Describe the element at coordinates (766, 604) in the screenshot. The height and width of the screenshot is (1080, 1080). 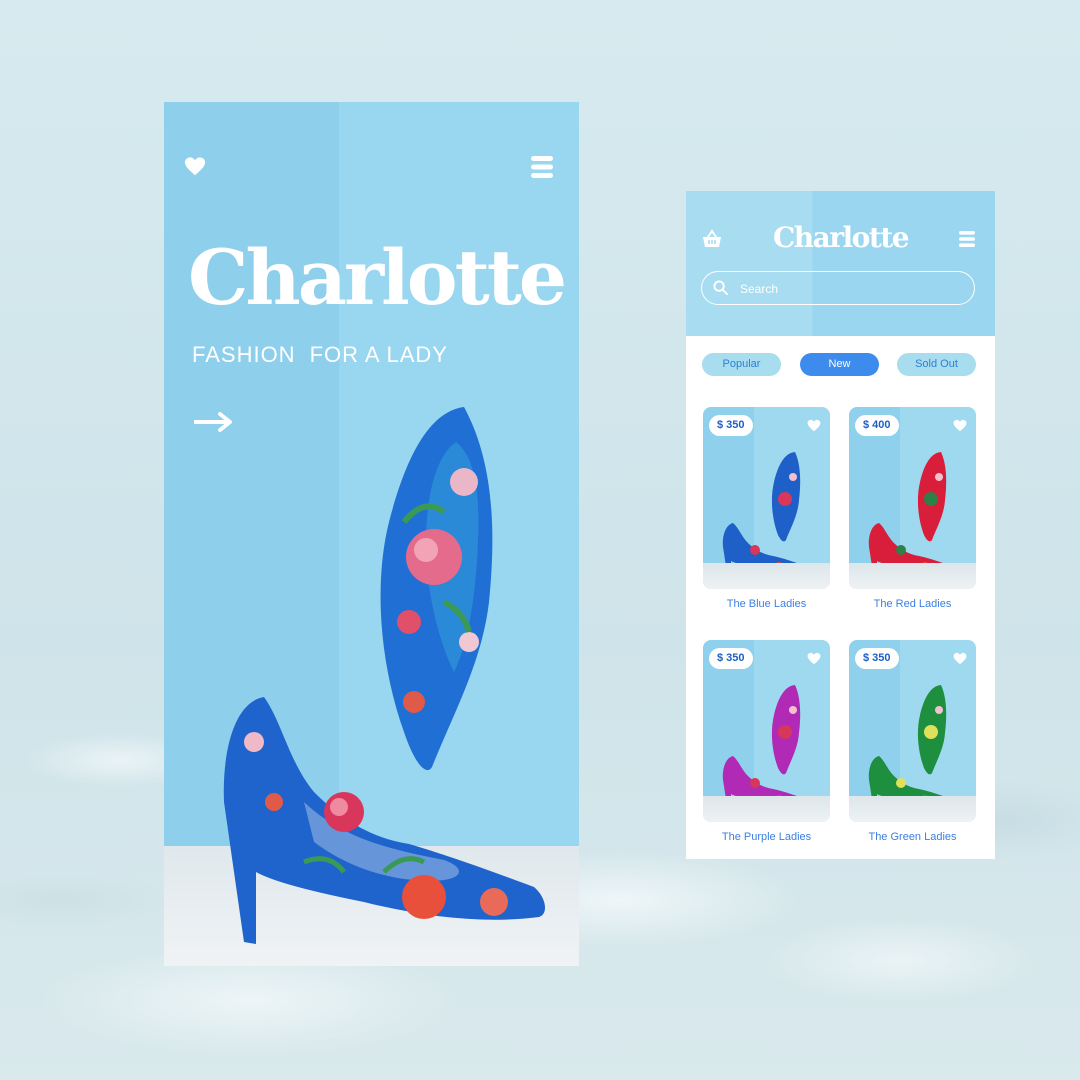
I see `product-name: The Blue Ladies` at that location.